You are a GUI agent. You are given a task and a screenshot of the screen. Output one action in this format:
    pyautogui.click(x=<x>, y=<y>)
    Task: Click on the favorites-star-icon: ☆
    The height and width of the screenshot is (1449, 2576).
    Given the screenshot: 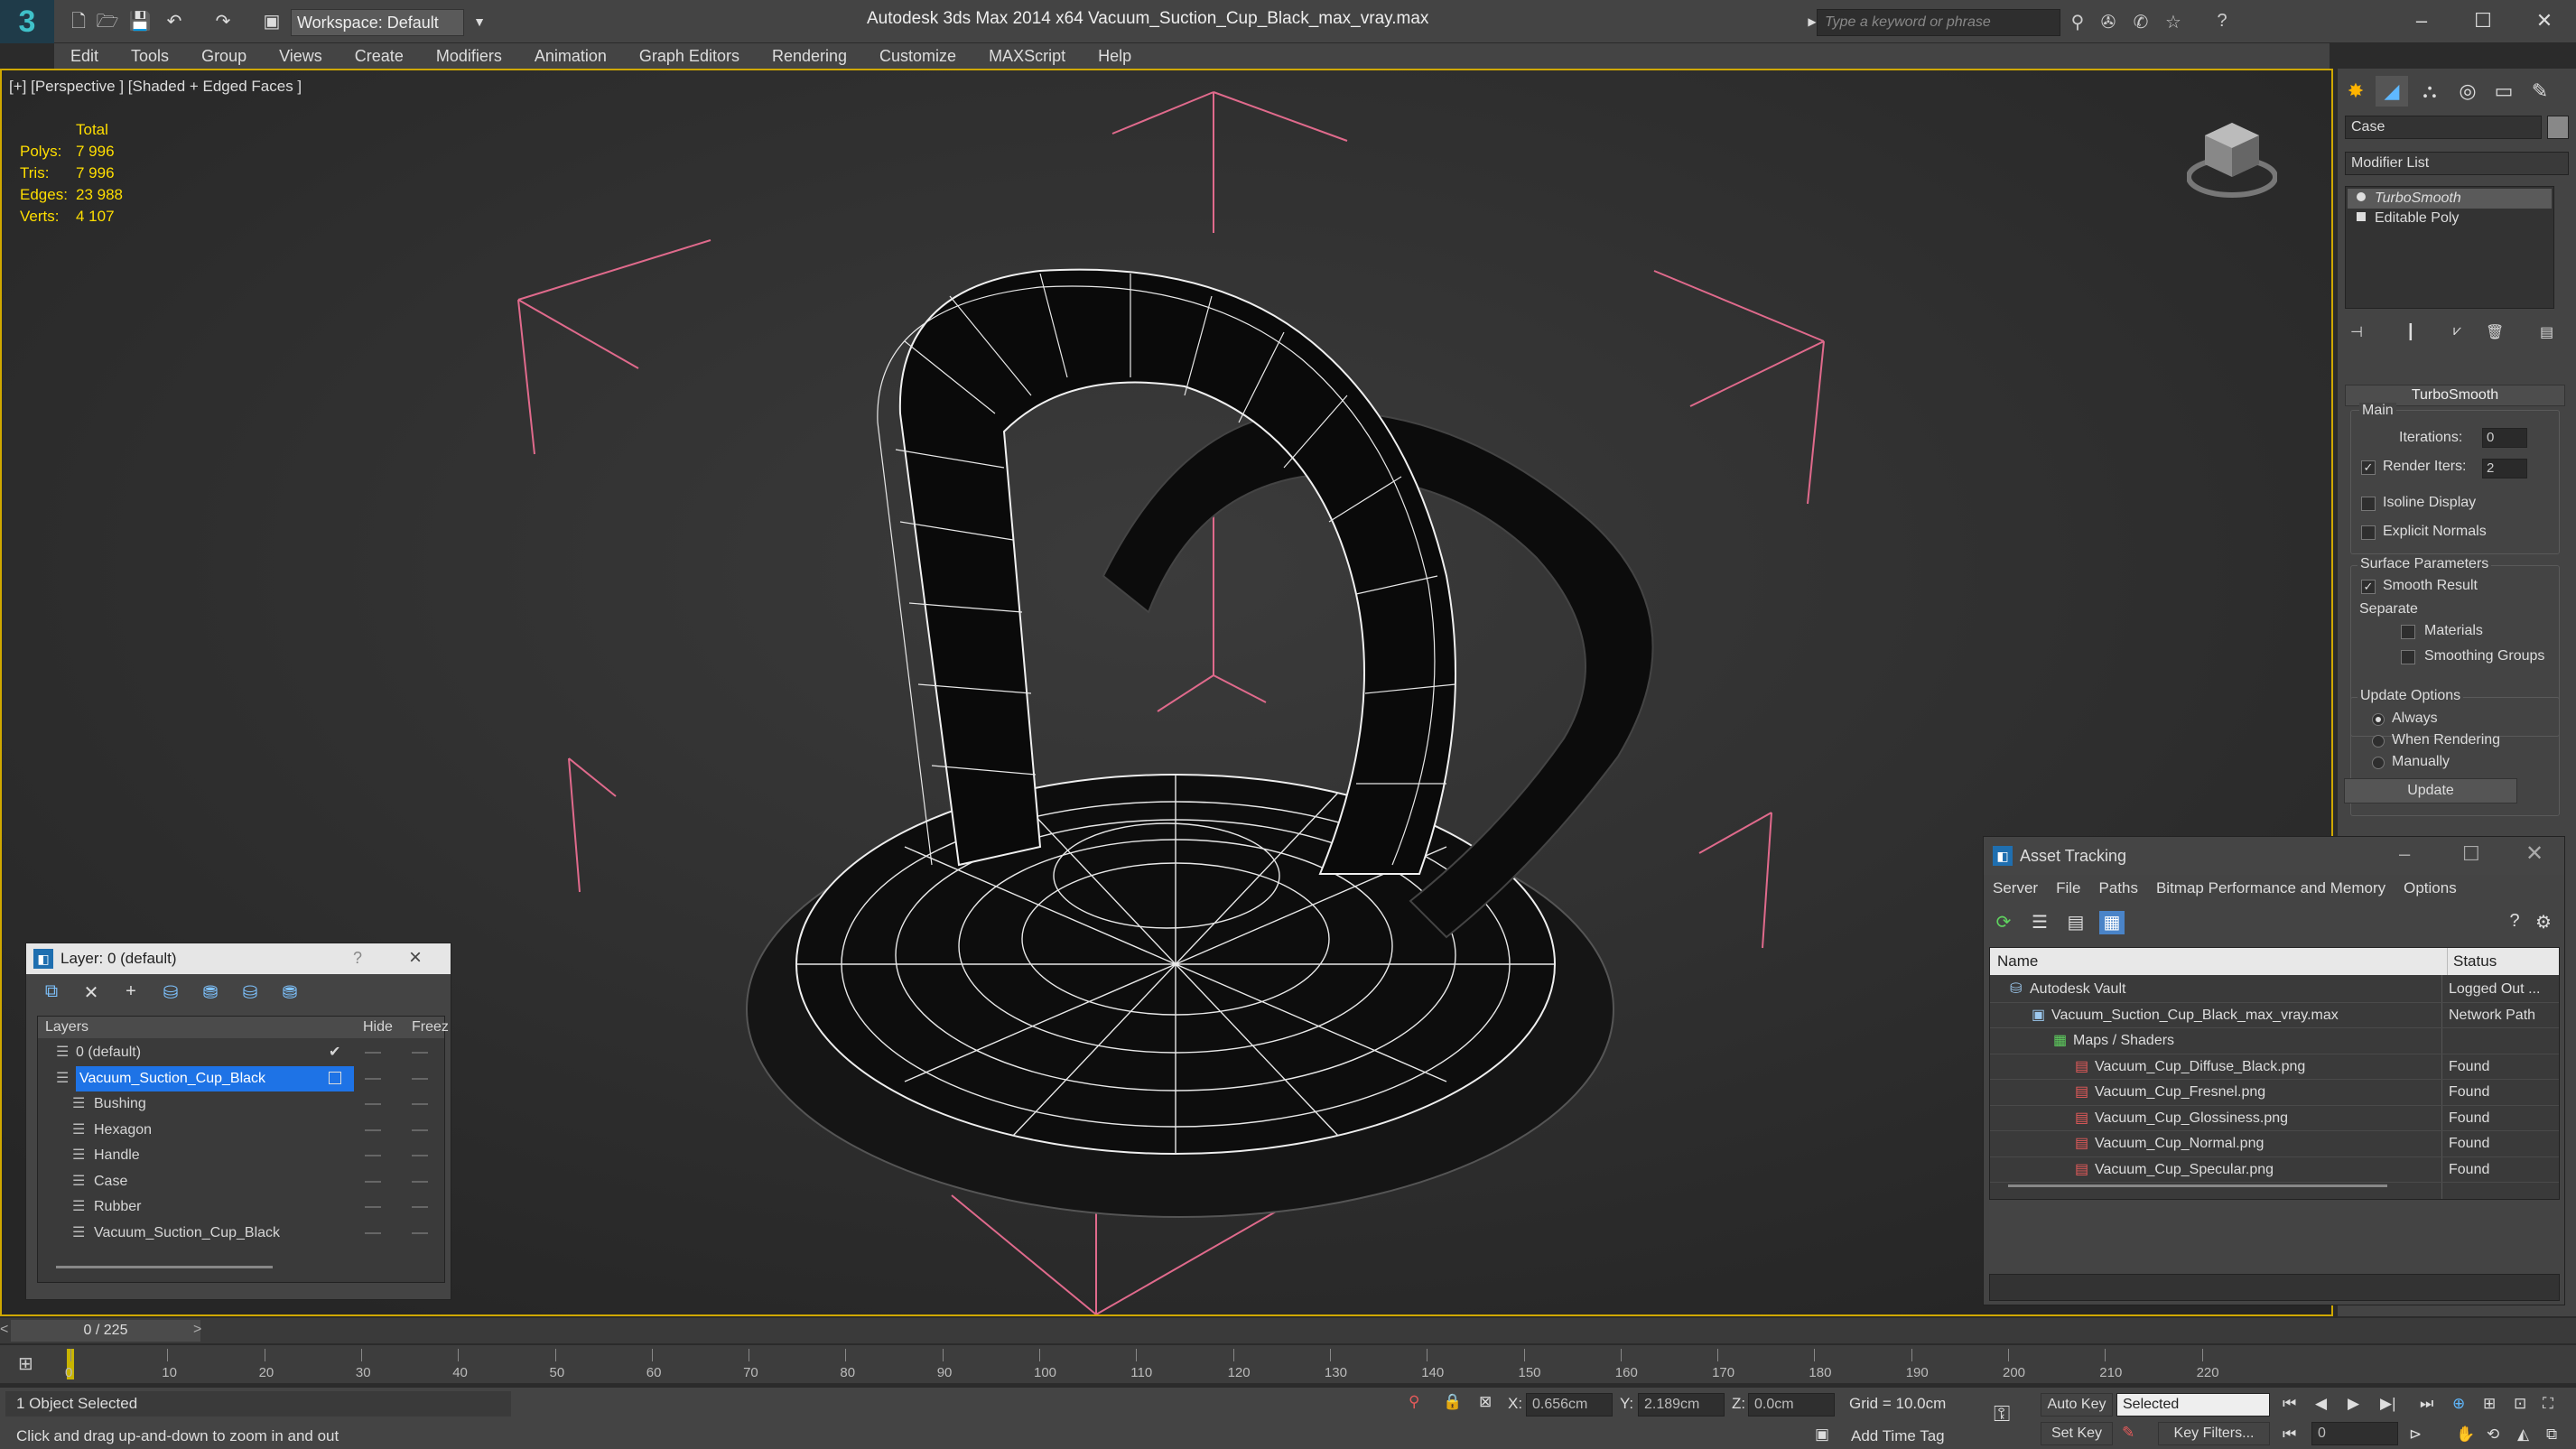 What is the action you would take?
    pyautogui.click(x=2173, y=22)
    